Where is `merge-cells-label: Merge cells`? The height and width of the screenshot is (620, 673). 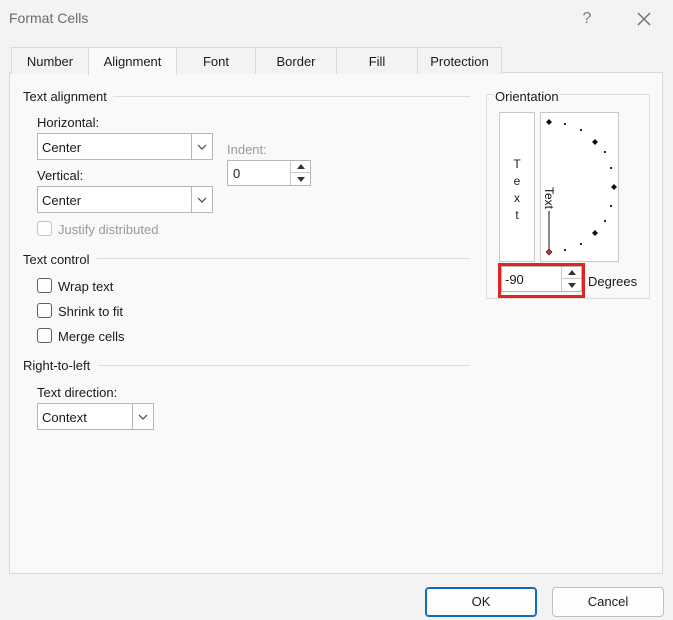
merge-cells-label: Merge cells is located at coordinates (91, 336).